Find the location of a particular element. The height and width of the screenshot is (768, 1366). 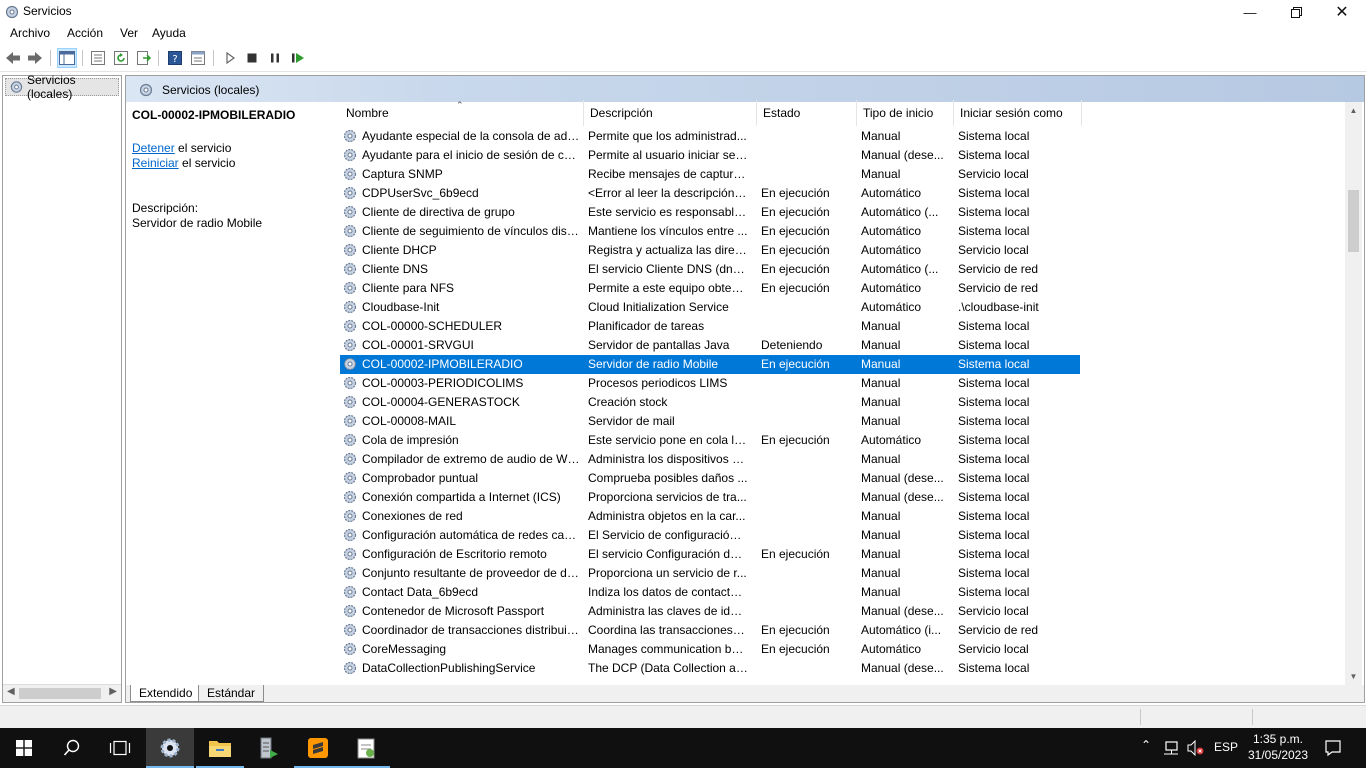

volume-muted-icon is located at coordinates (1196, 748).